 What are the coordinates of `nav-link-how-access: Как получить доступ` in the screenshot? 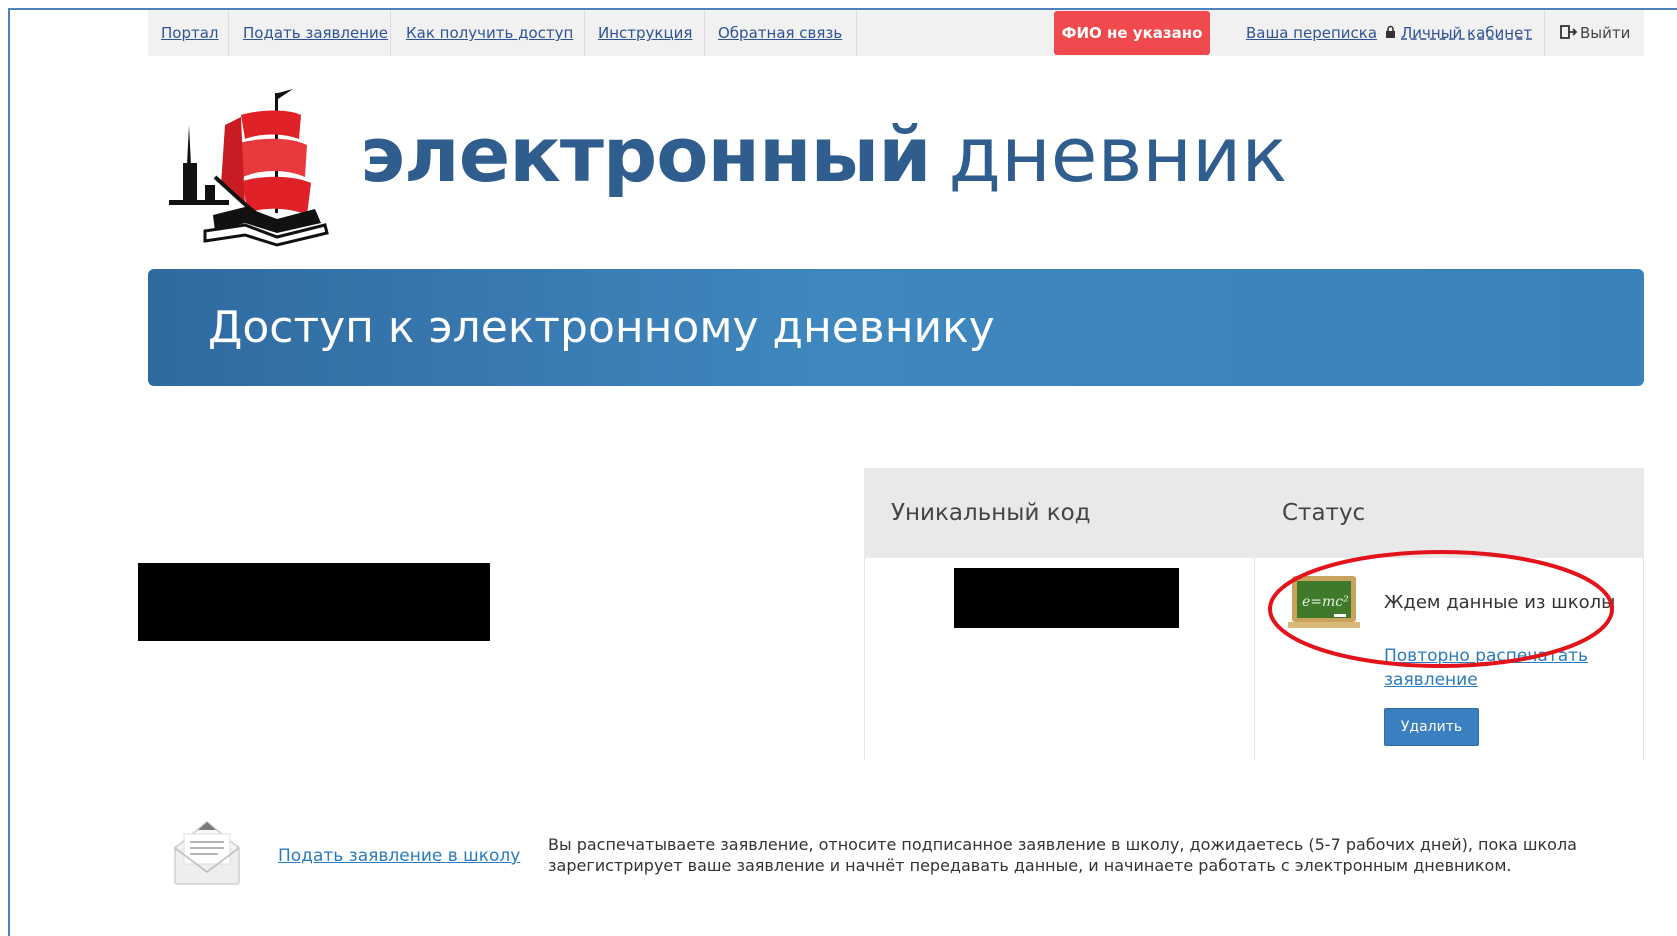 It's located at (489, 33).